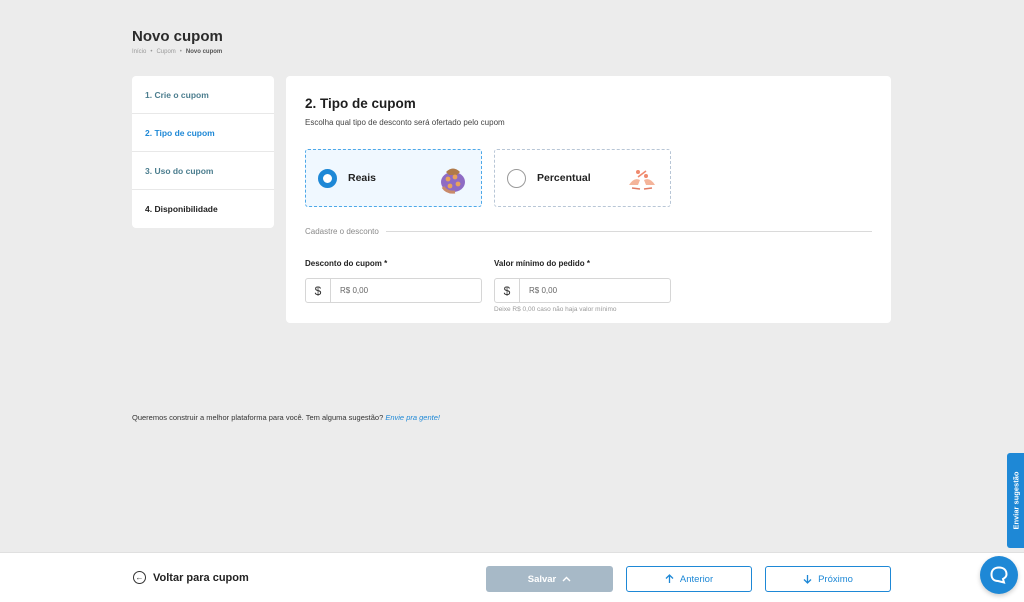  Describe the element at coordinates (393, 178) in the screenshot. I see `option-reais: Reais` at that location.